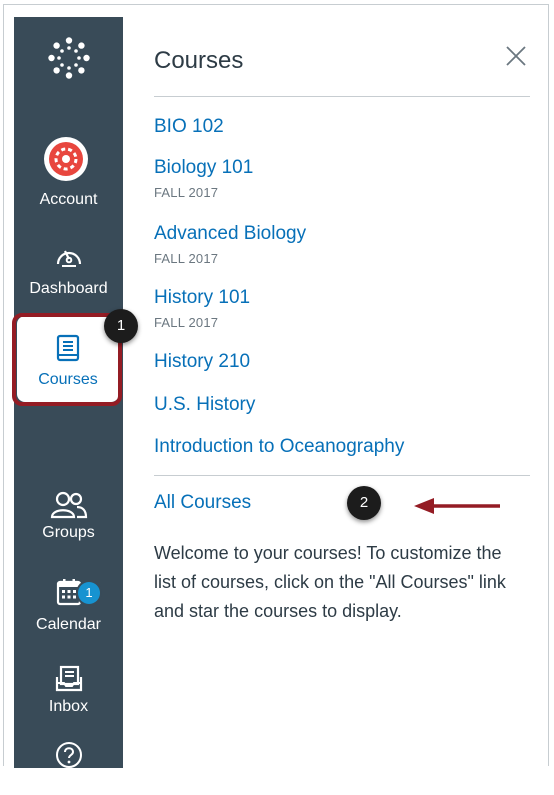 Image resolution: width=554 pixels, height=795 pixels. What do you see at coordinates (364, 503) in the screenshot?
I see `callout-badge-2: 2` at bounding box center [364, 503].